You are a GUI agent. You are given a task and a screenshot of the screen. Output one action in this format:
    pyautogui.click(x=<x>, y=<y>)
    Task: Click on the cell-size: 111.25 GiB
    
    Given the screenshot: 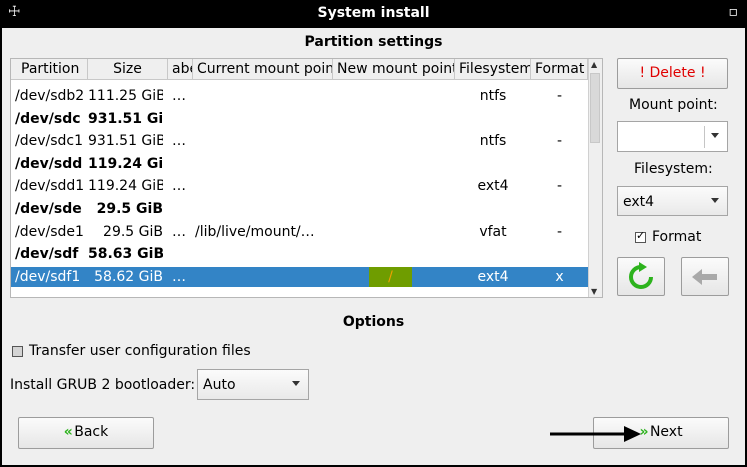 What is the action you would take?
    pyautogui.click(x=125, y=96)
    